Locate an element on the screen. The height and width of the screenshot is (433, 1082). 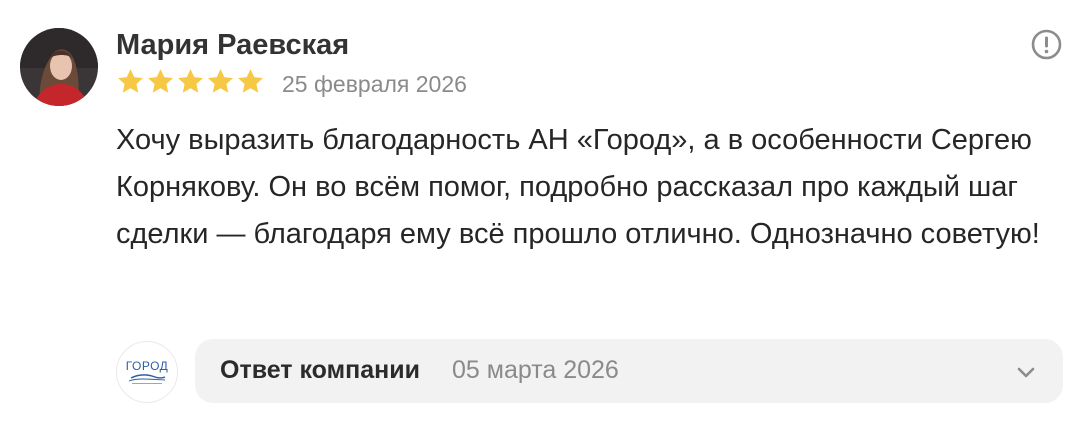
author-name: Мария Раевская is located at coordinates (232, 45).